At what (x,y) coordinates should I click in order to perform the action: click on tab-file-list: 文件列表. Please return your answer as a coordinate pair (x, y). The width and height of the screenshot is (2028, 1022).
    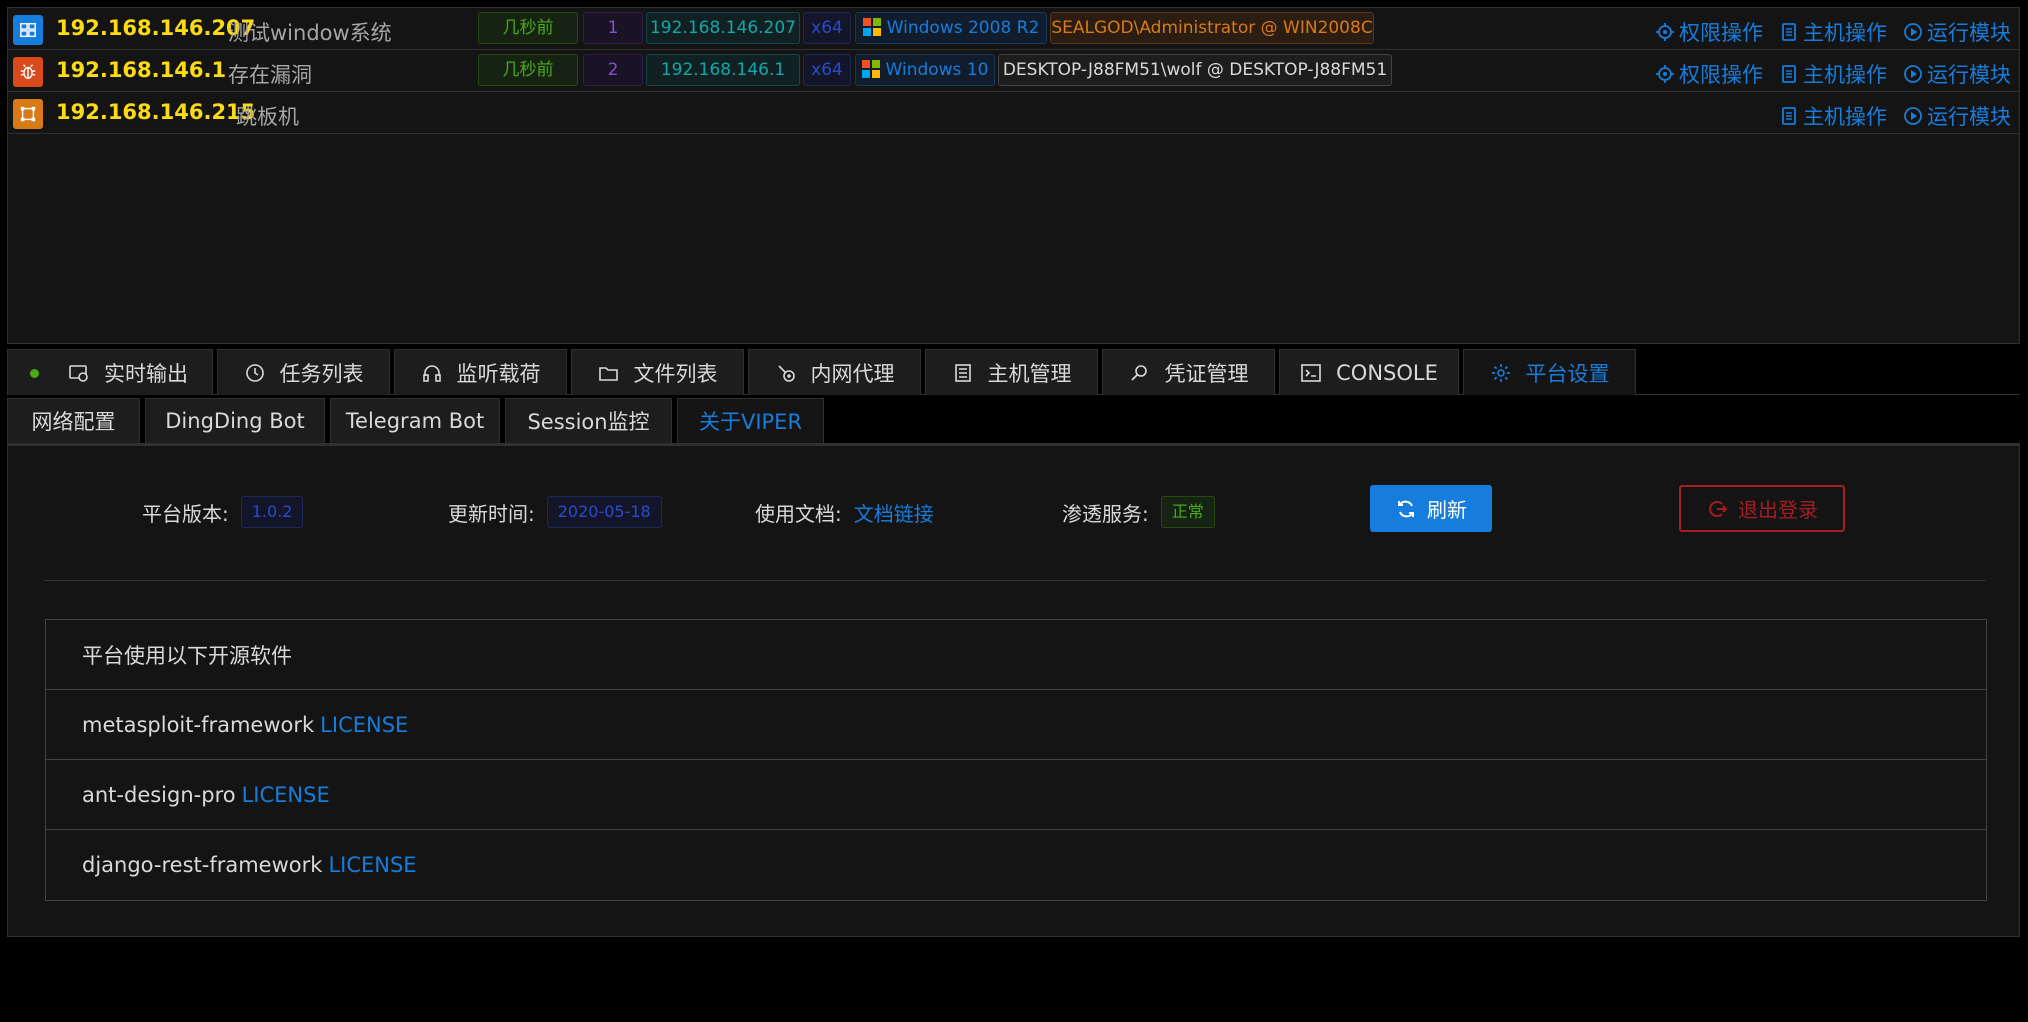
    Looking at the image, I should click on (657, 372).